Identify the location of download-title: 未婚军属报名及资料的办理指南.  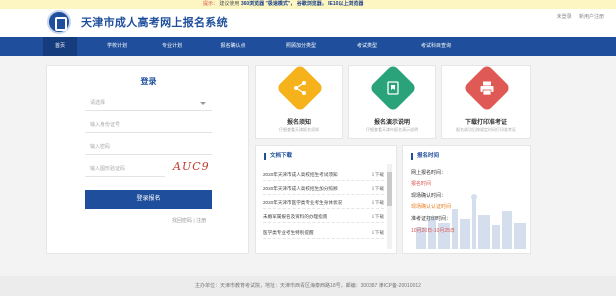
(309, 216).